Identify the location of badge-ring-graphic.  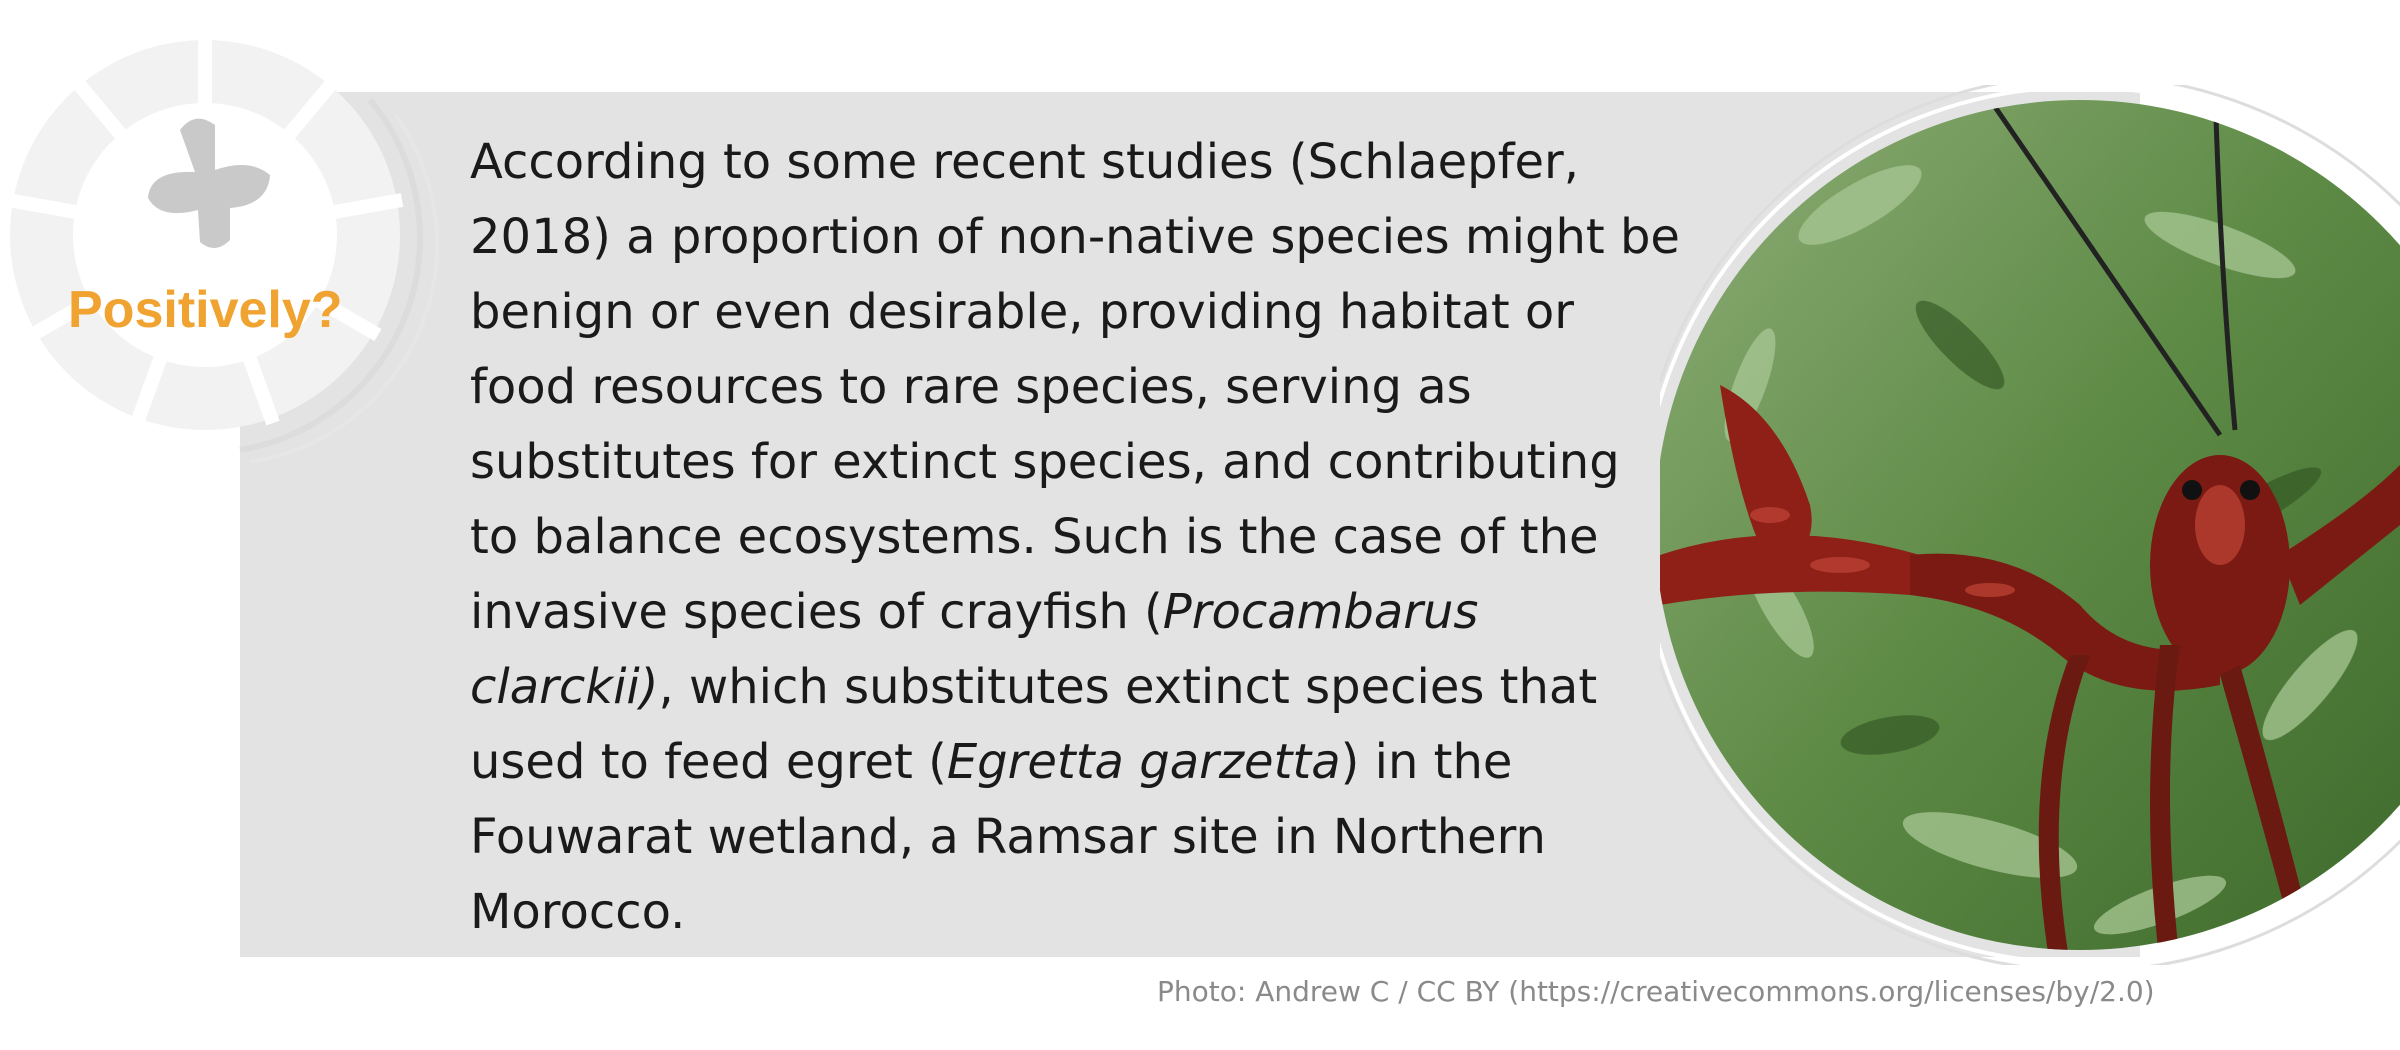
(223, 249).